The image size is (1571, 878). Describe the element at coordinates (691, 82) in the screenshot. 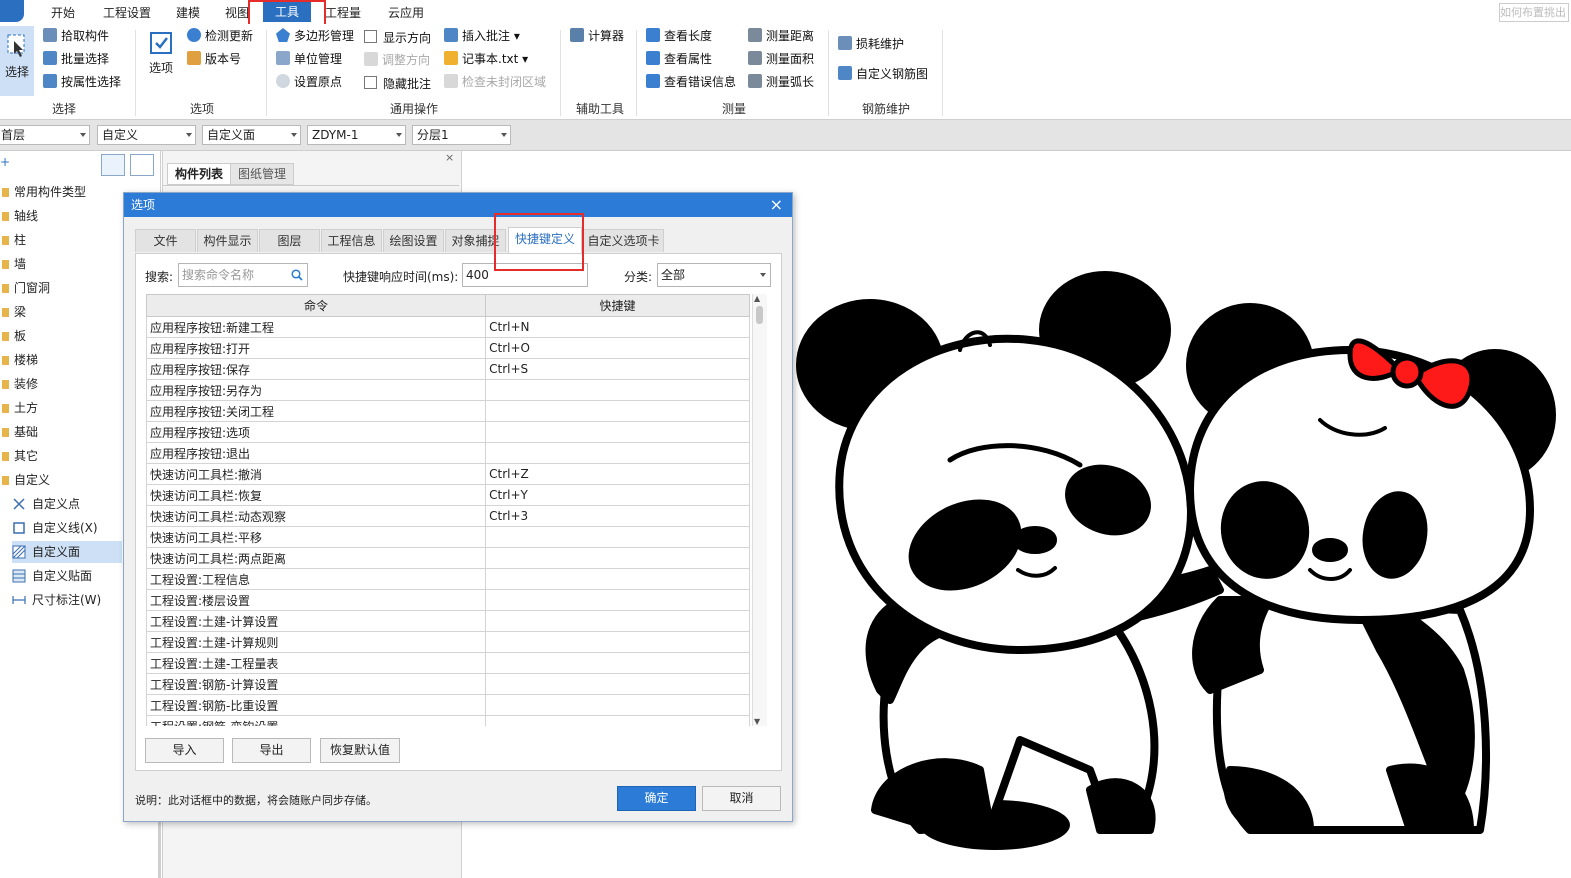

I see `view-errors-button: 查看错误信息` at that location.